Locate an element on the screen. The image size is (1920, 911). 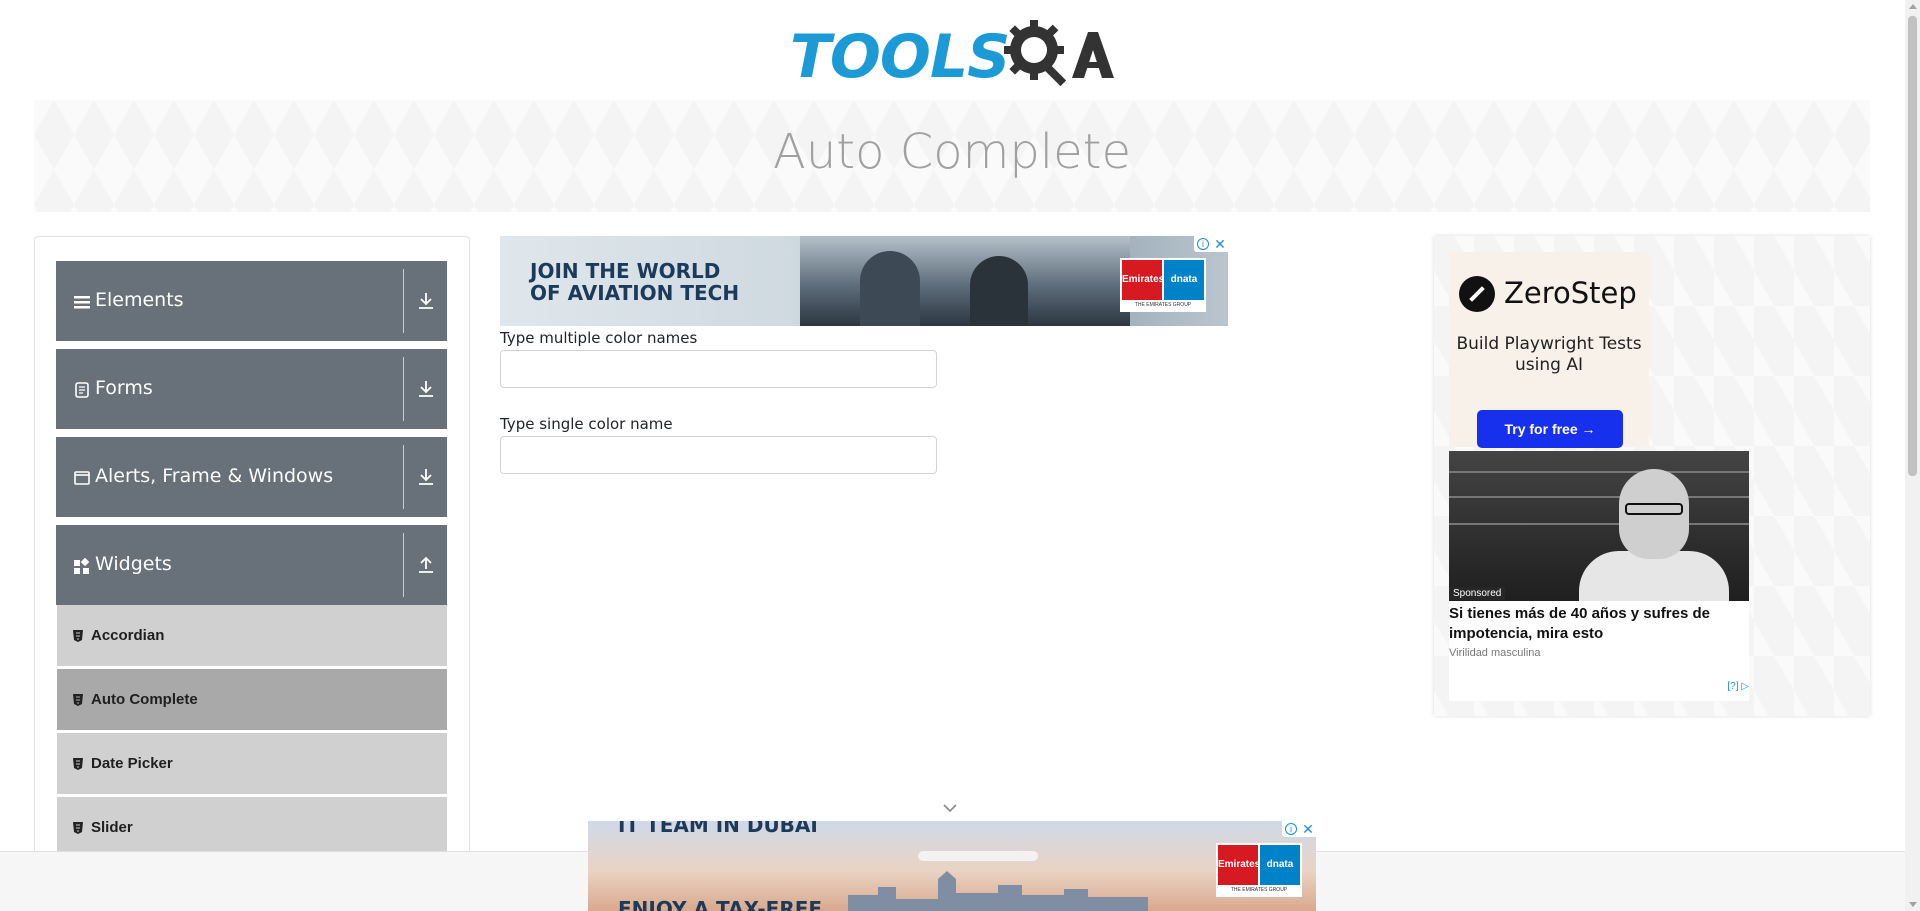
ad-headline-line: ENJOY A TAX-FREE is located at coordinates (720, 904).